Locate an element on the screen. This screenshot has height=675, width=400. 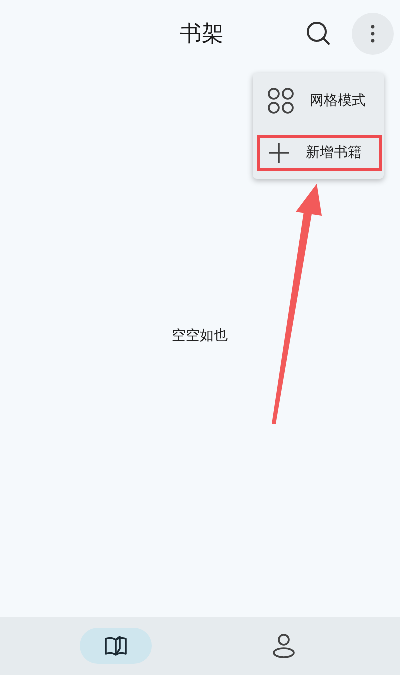
book-icon is located at coordinates (116, 646).